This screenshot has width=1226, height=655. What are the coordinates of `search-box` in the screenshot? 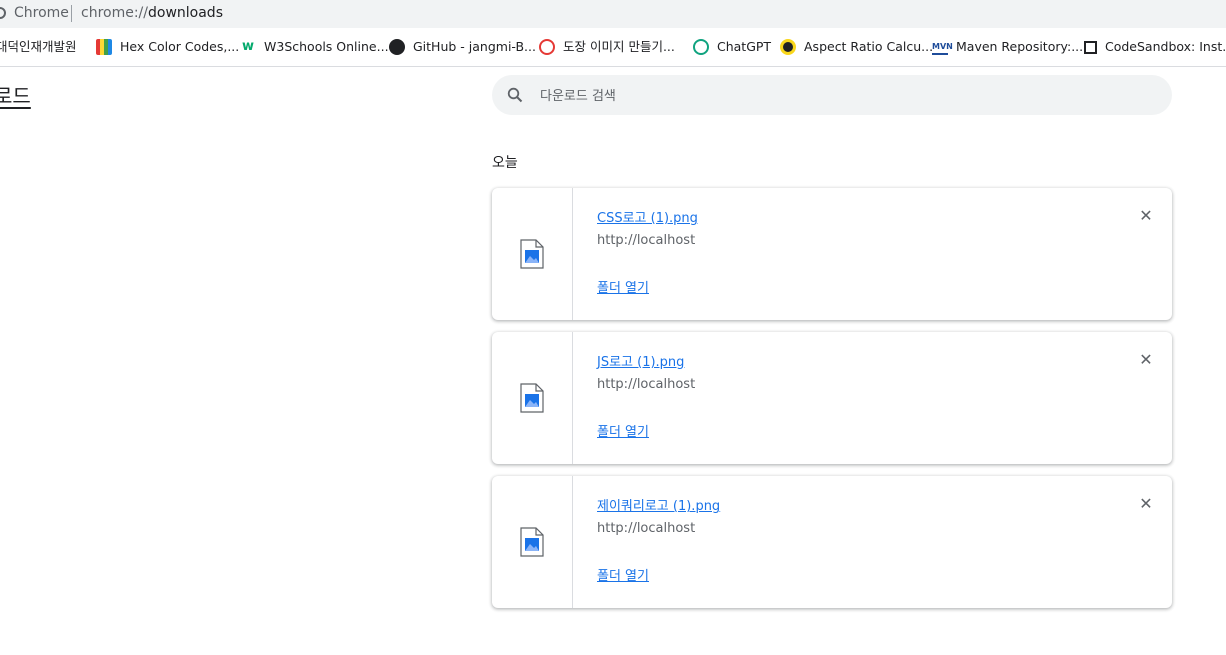 It's located at (832, 96).